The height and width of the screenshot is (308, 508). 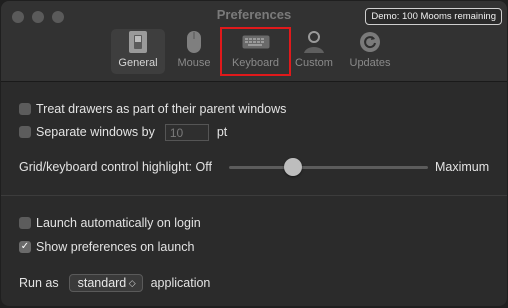 I want to click on show-prefs-label: Show preferences on launch, so click(x=115, y=247).